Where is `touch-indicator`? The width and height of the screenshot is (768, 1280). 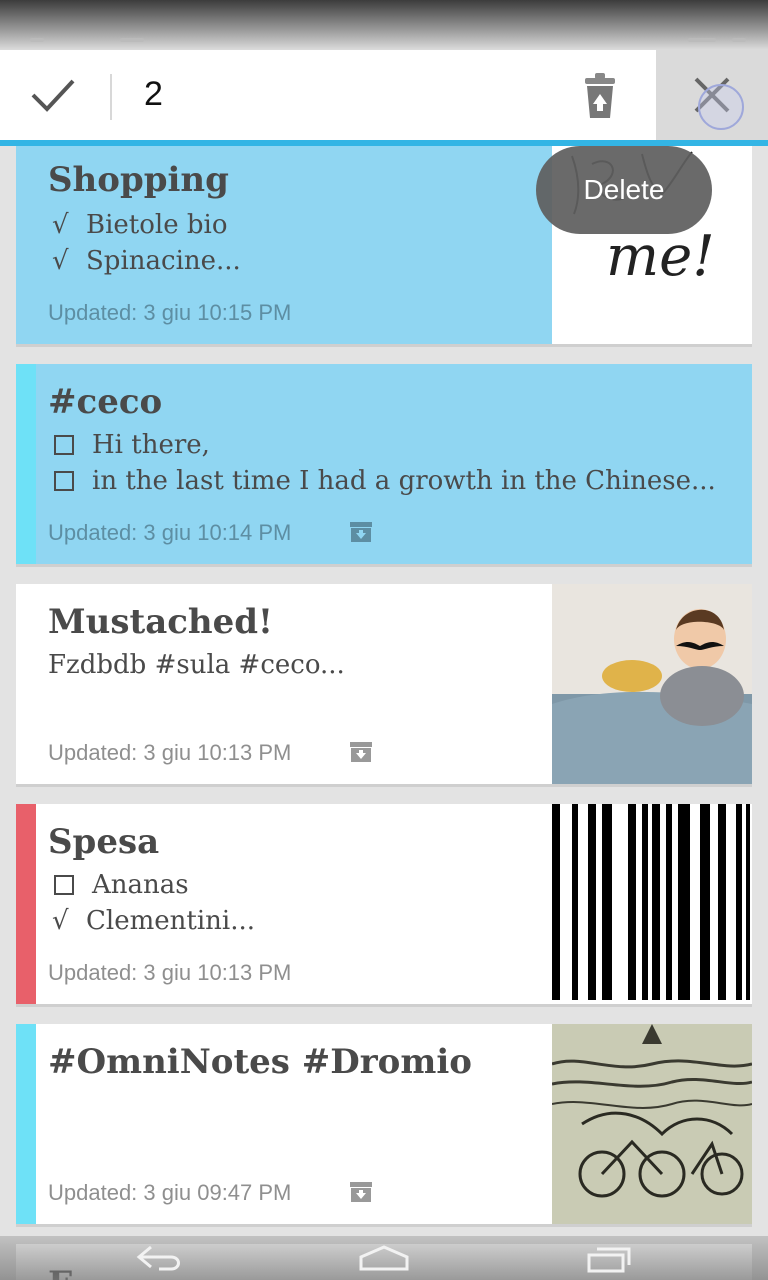
touch-indicator is located at coordinates (721, 107).